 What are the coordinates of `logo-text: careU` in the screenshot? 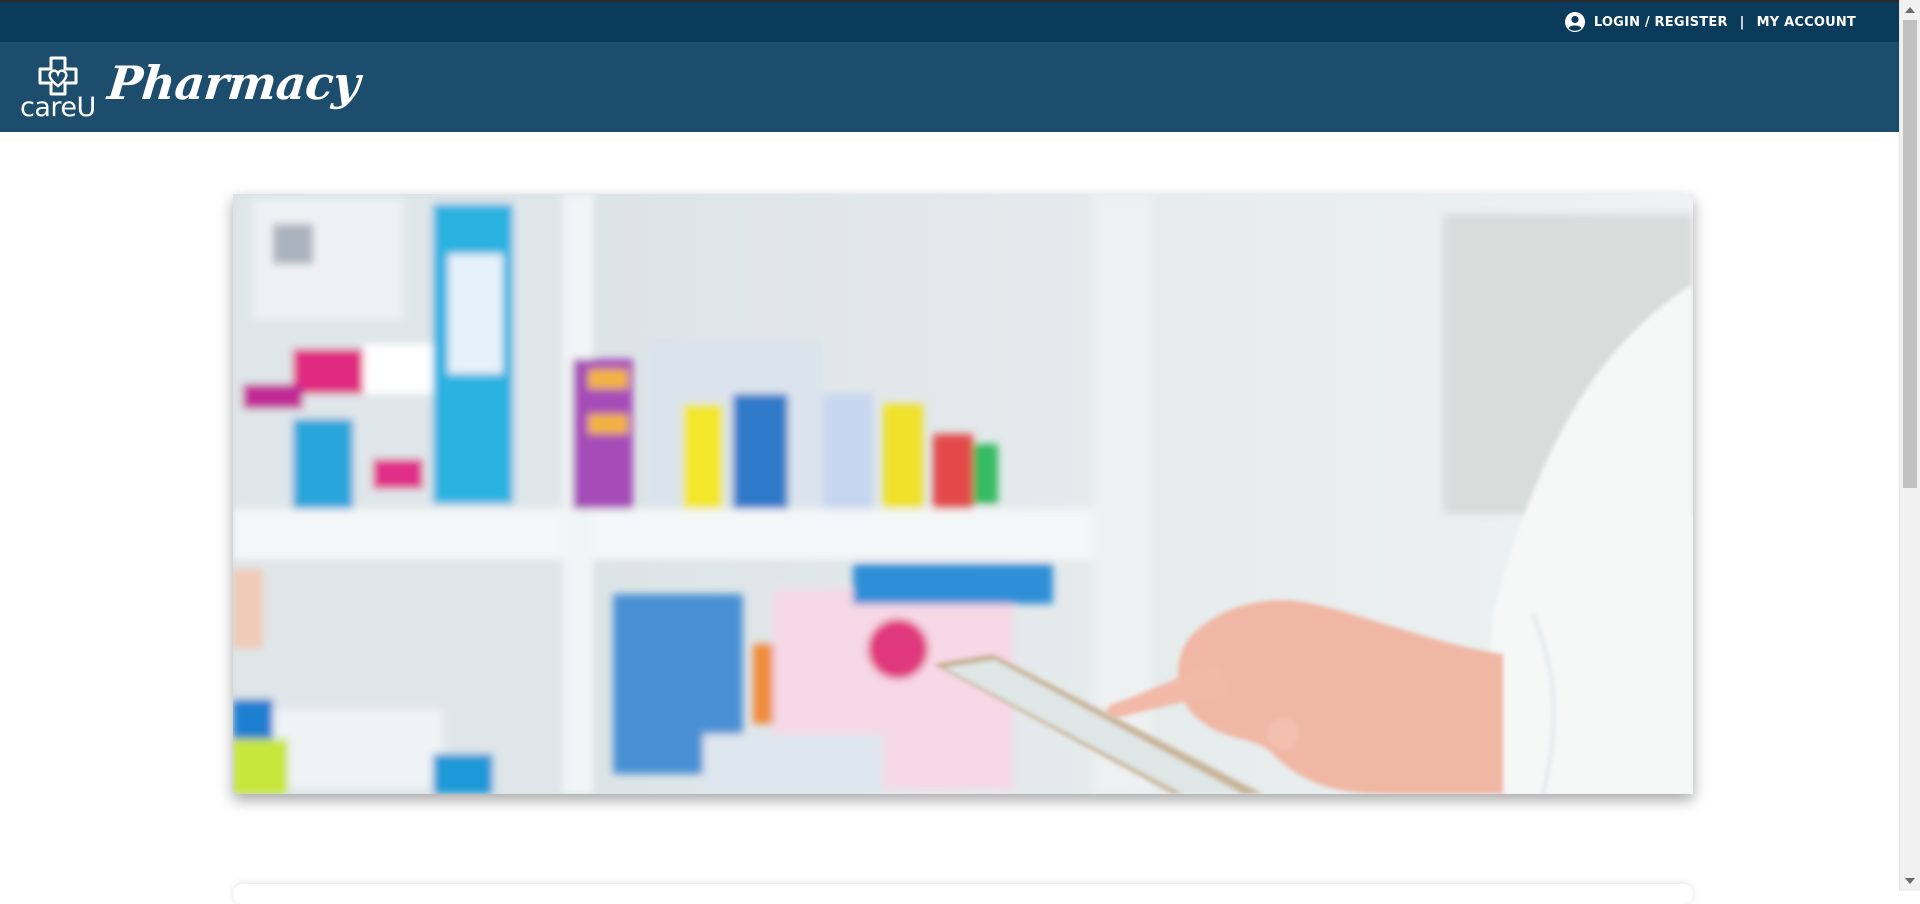 It's located at (58, 107).